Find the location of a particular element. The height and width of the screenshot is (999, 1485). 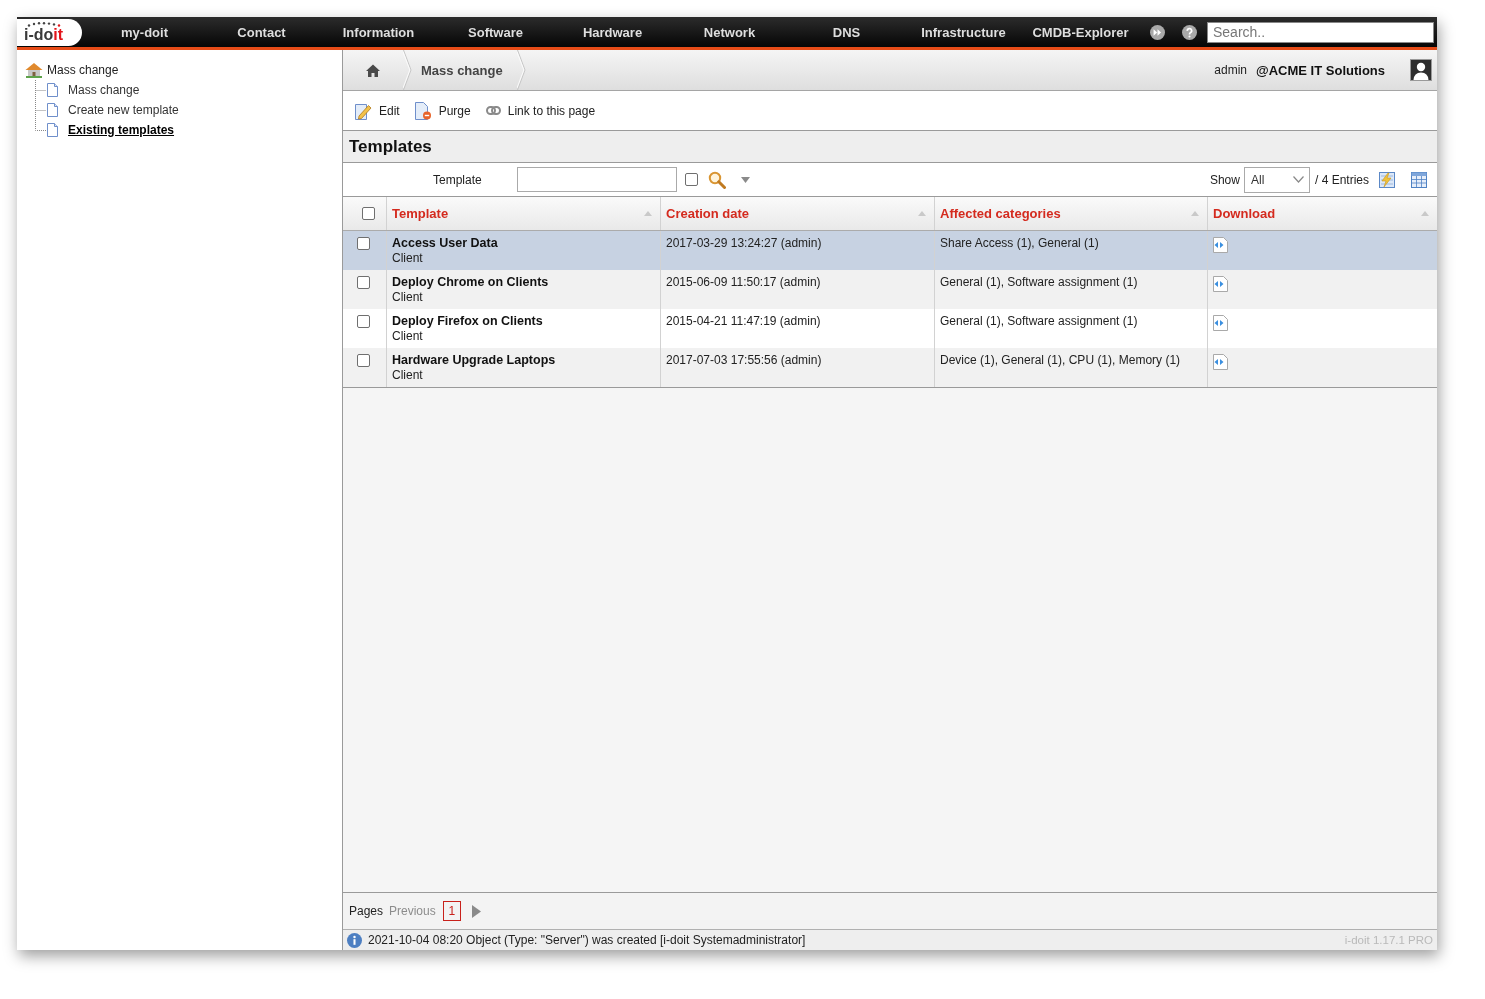

info-icon is located at coordinates (354, 940).